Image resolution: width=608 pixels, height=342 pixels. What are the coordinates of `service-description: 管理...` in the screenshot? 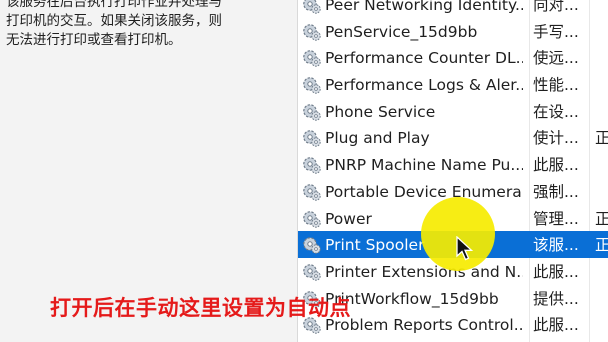 It's located at (556, 218).